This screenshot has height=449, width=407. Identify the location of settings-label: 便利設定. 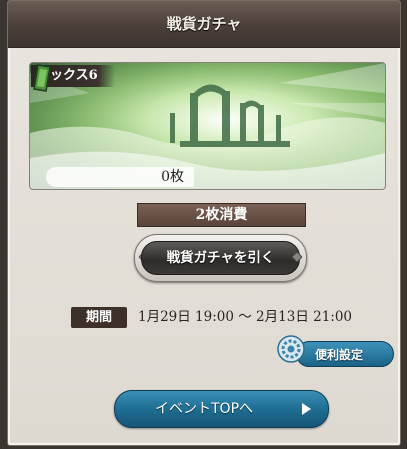
(339, 355).